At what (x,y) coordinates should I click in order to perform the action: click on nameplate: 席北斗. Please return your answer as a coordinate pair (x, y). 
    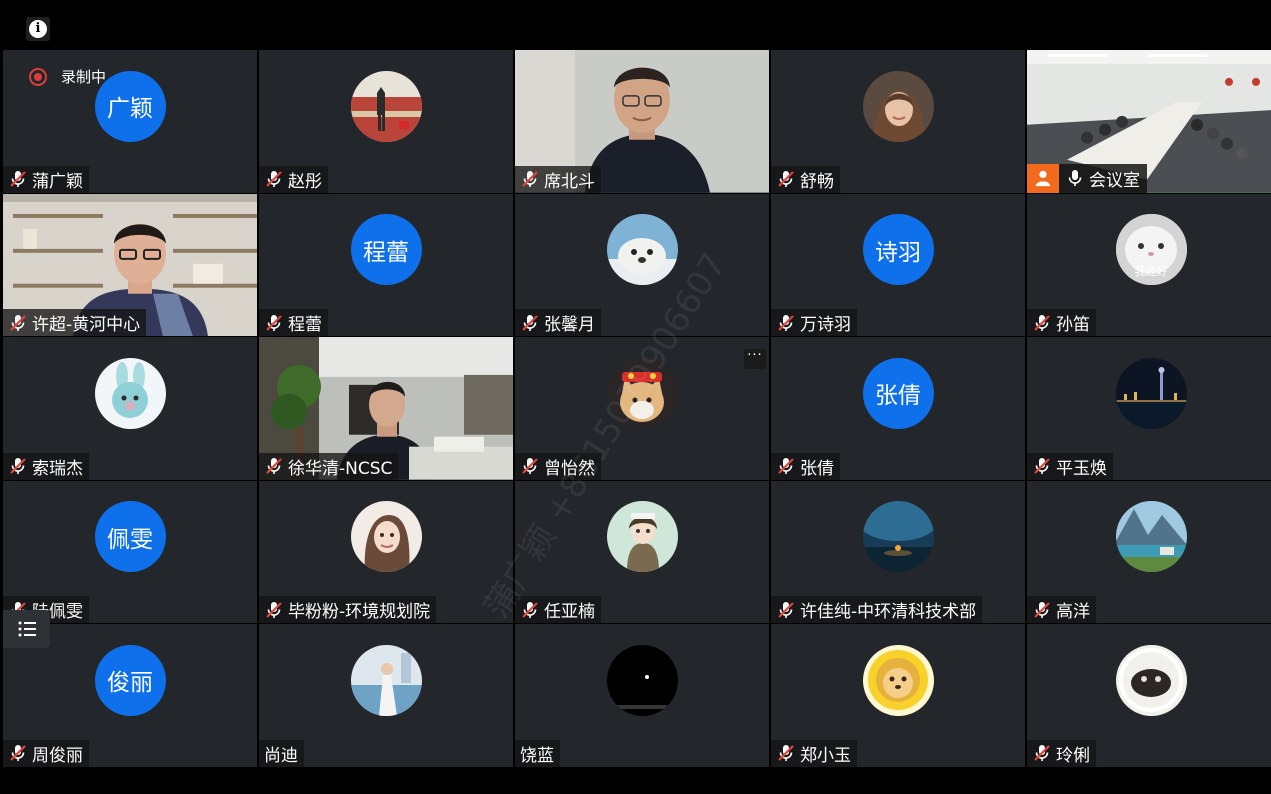
    Looking at the image, I should click on (558, 179).